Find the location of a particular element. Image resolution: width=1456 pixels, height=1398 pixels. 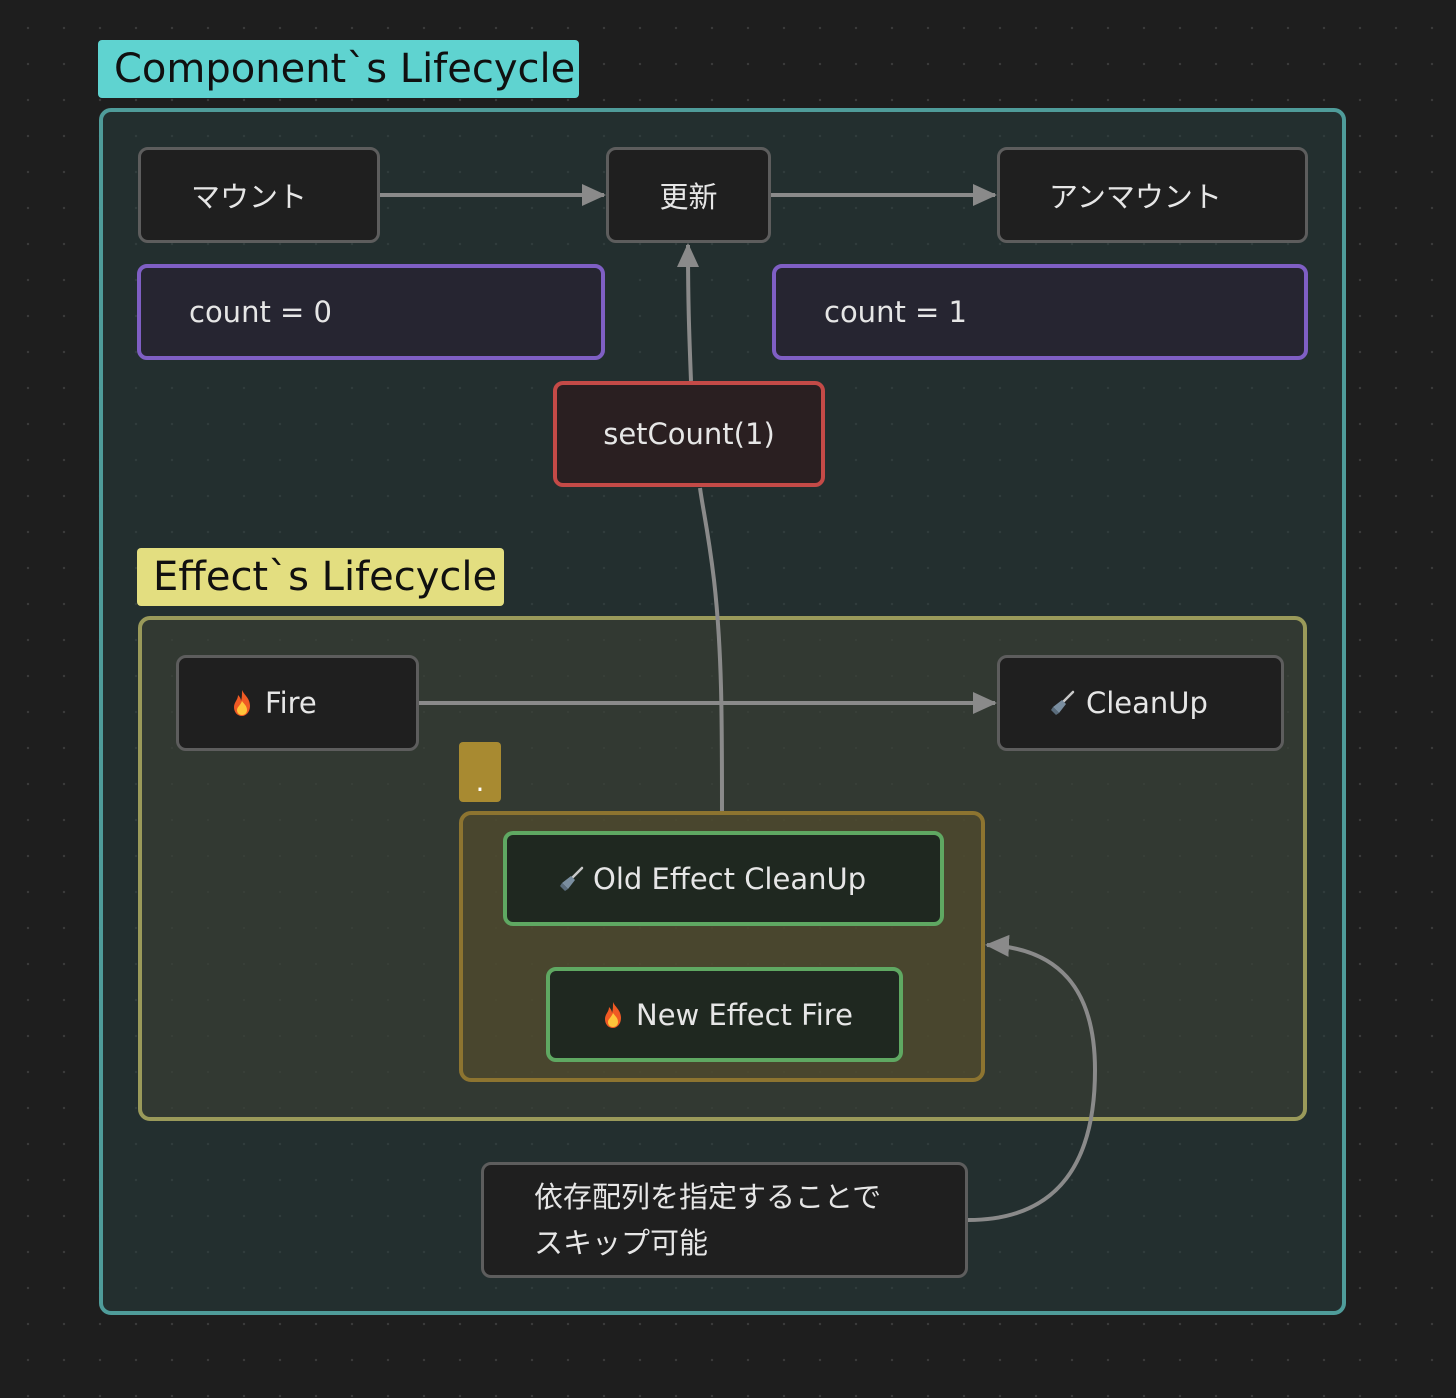

cleanup-node: CleanUp is located at coordinates (1140, 703).